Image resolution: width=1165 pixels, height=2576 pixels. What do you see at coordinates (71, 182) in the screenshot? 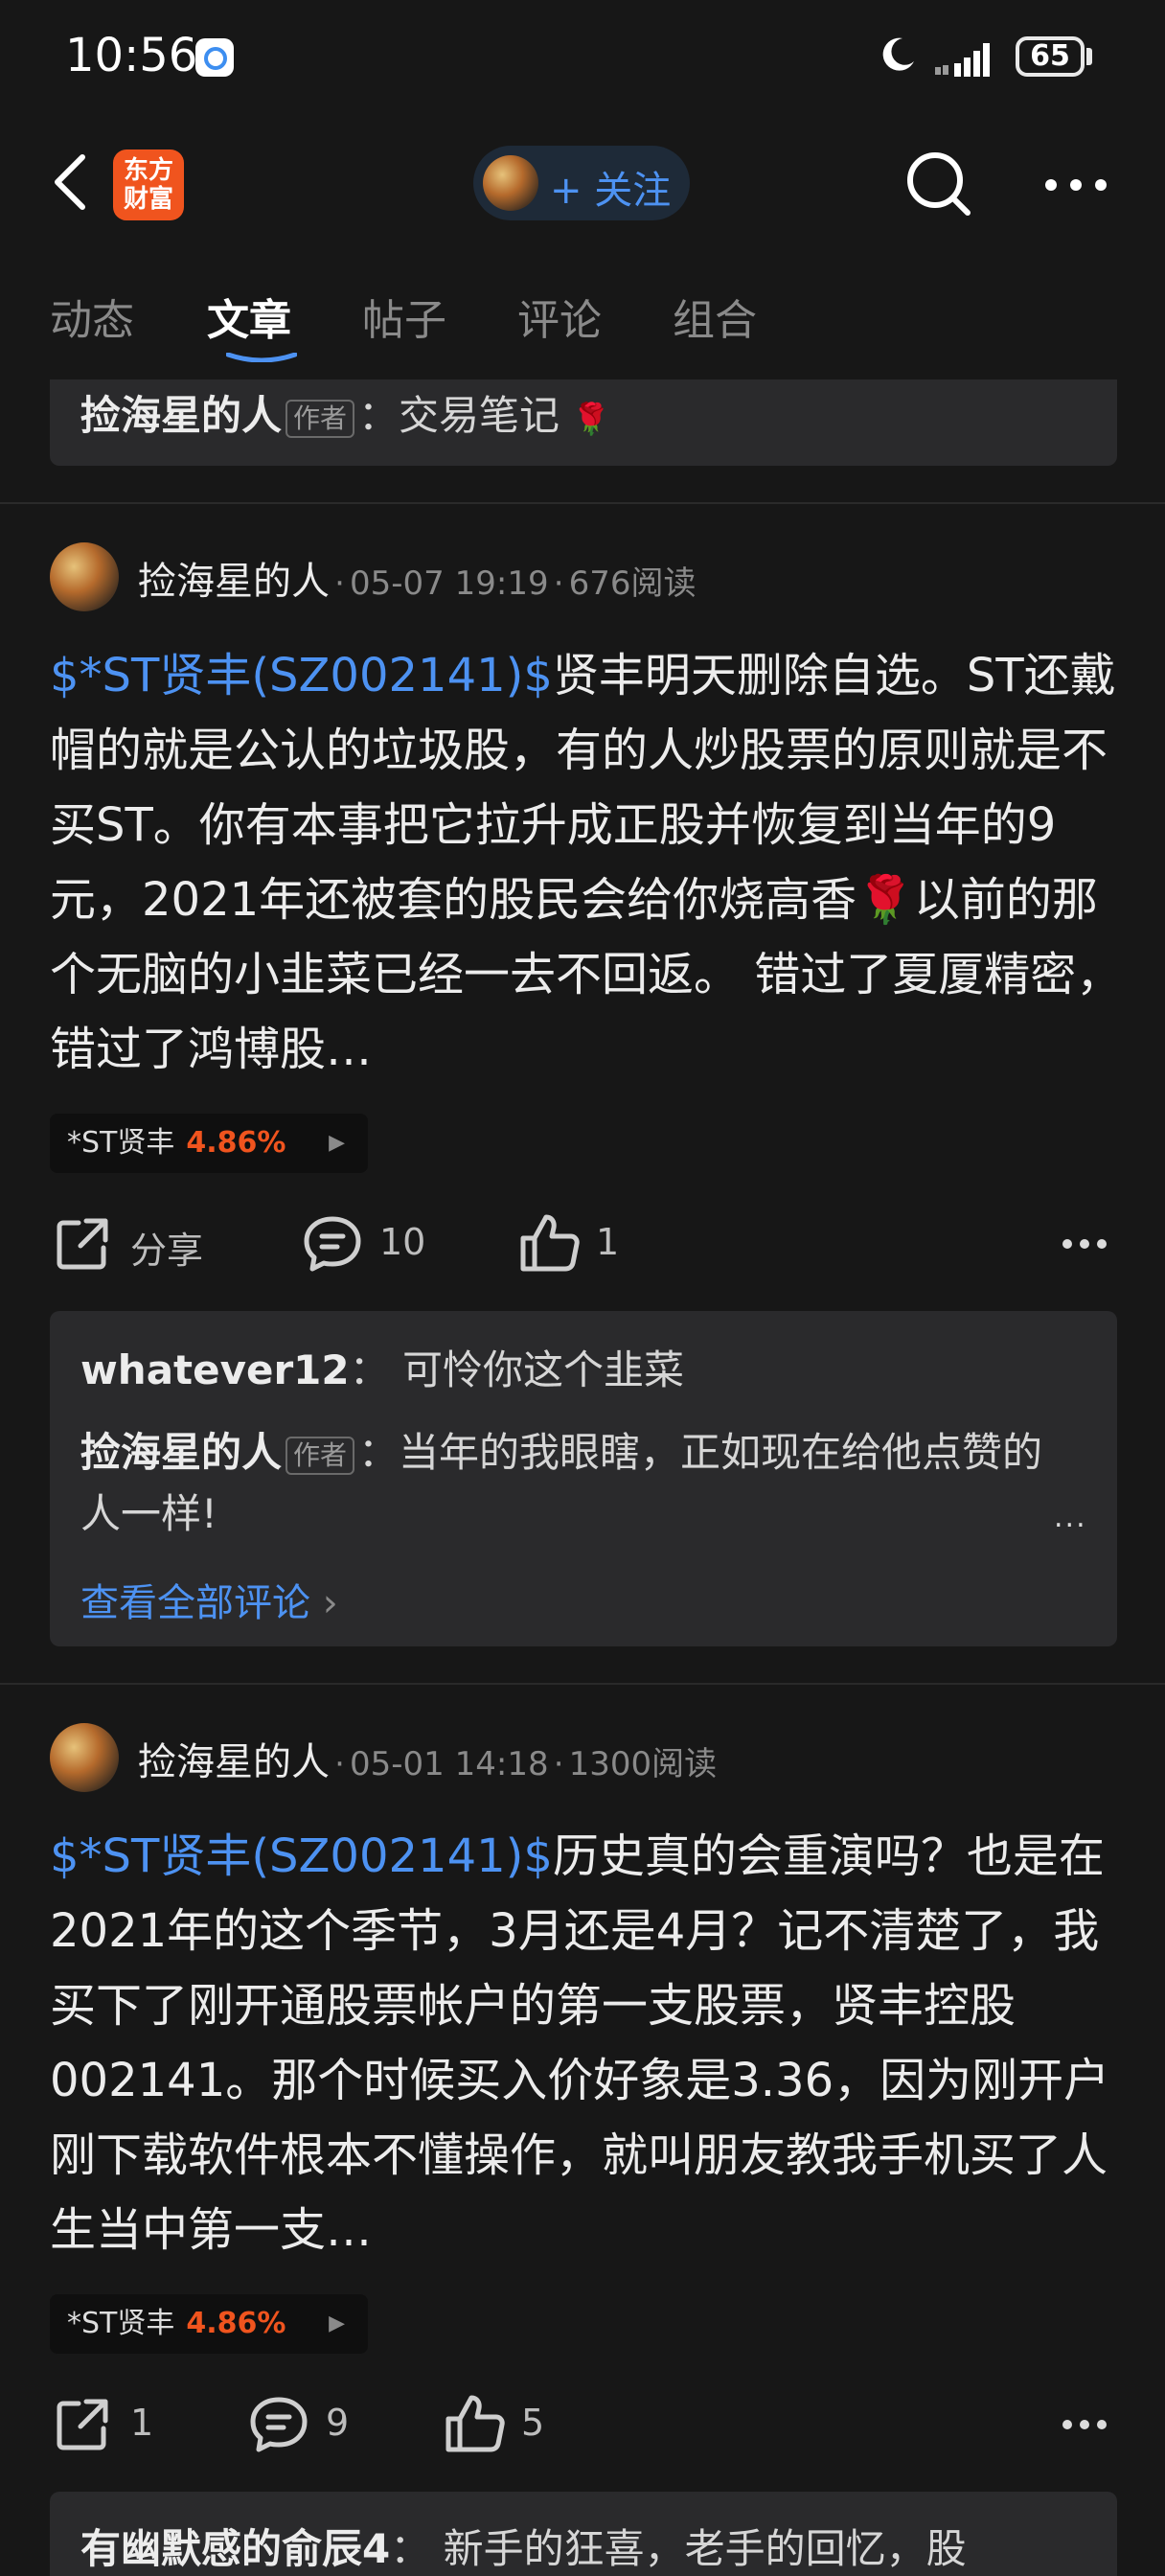
I see `back-arrow-icon` at bounding box center [71, 182].